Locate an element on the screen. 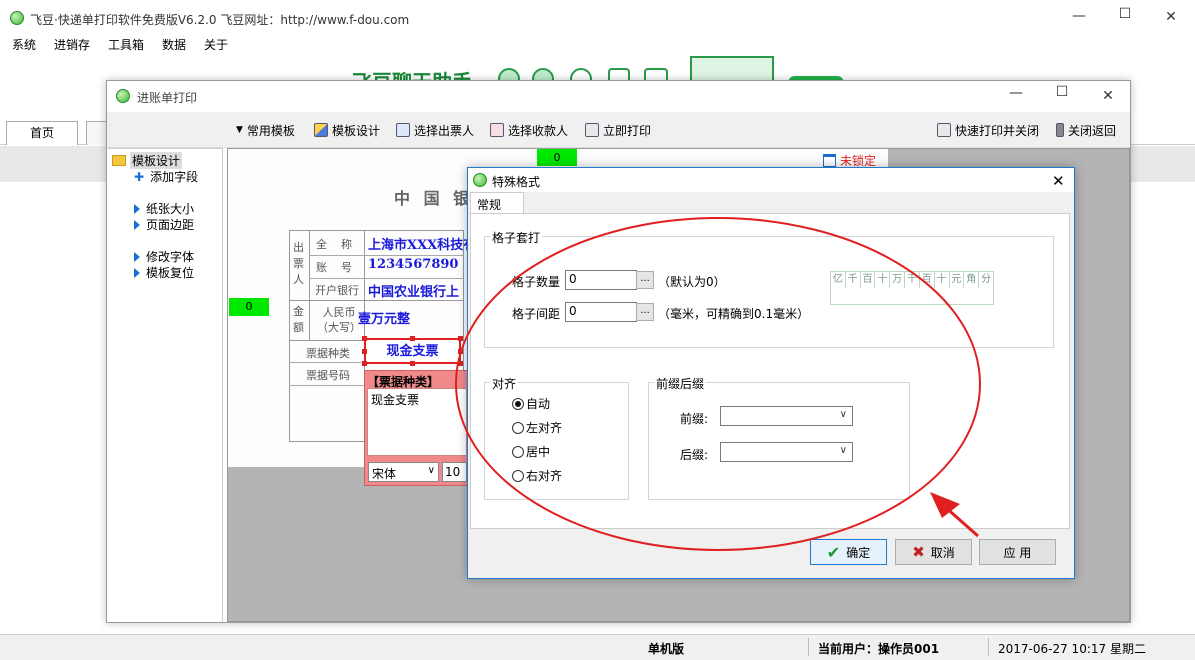  align-right-radio: 右对齐 is located at coordinates (537, 475).